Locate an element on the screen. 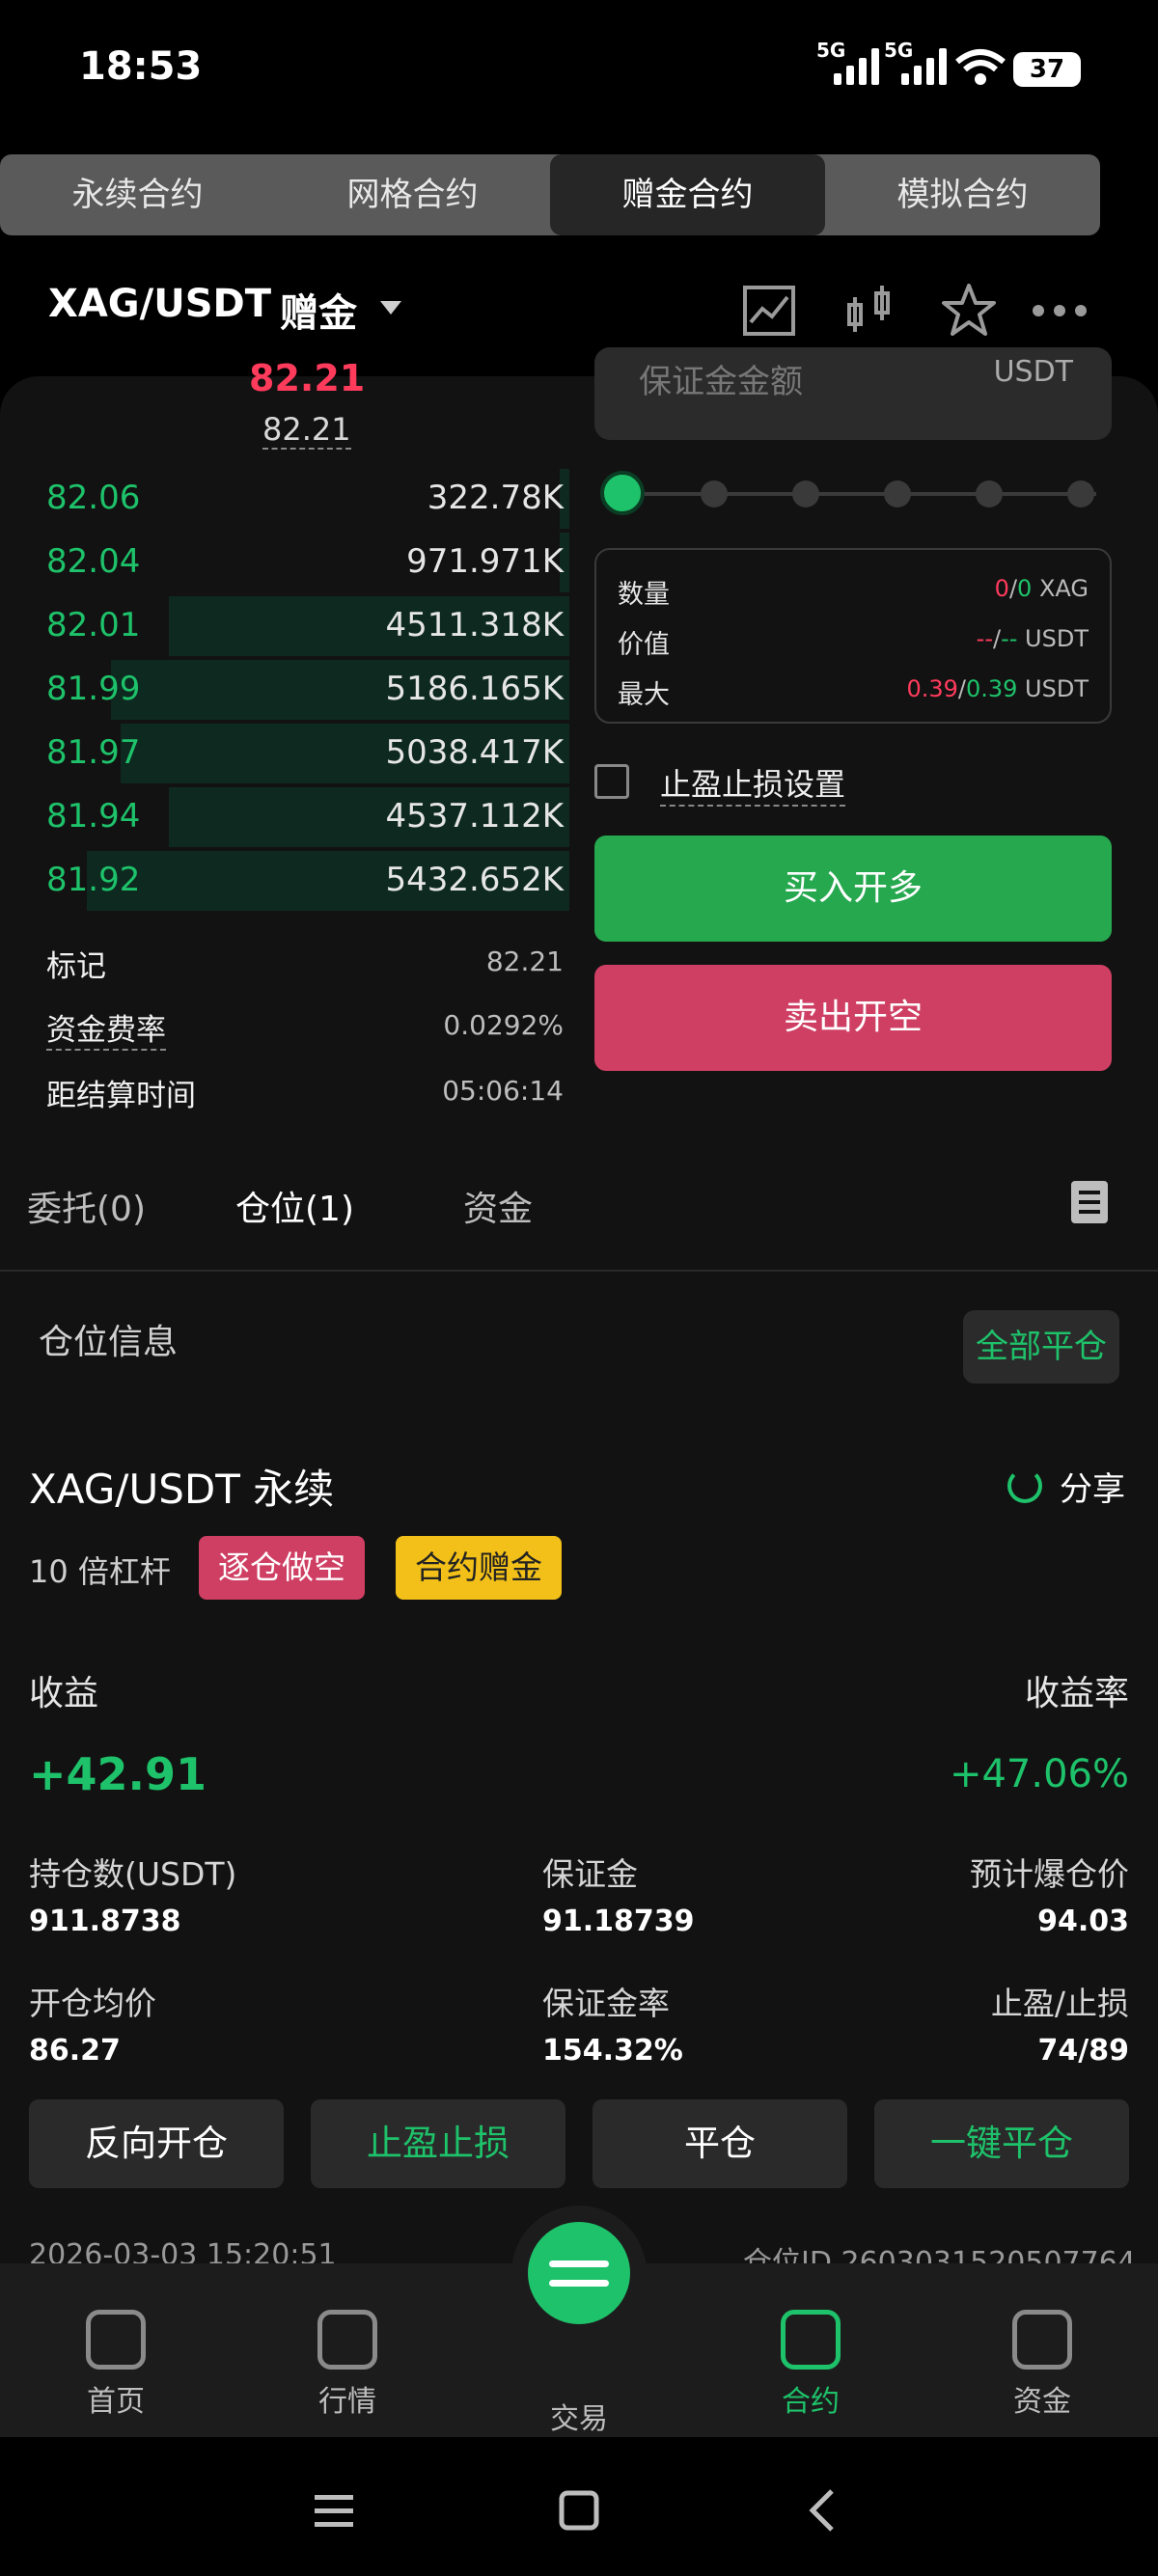 This screenshot has height=2576, width=1158. orderbook-price: 82.04 is located at coordinates (93, 562).